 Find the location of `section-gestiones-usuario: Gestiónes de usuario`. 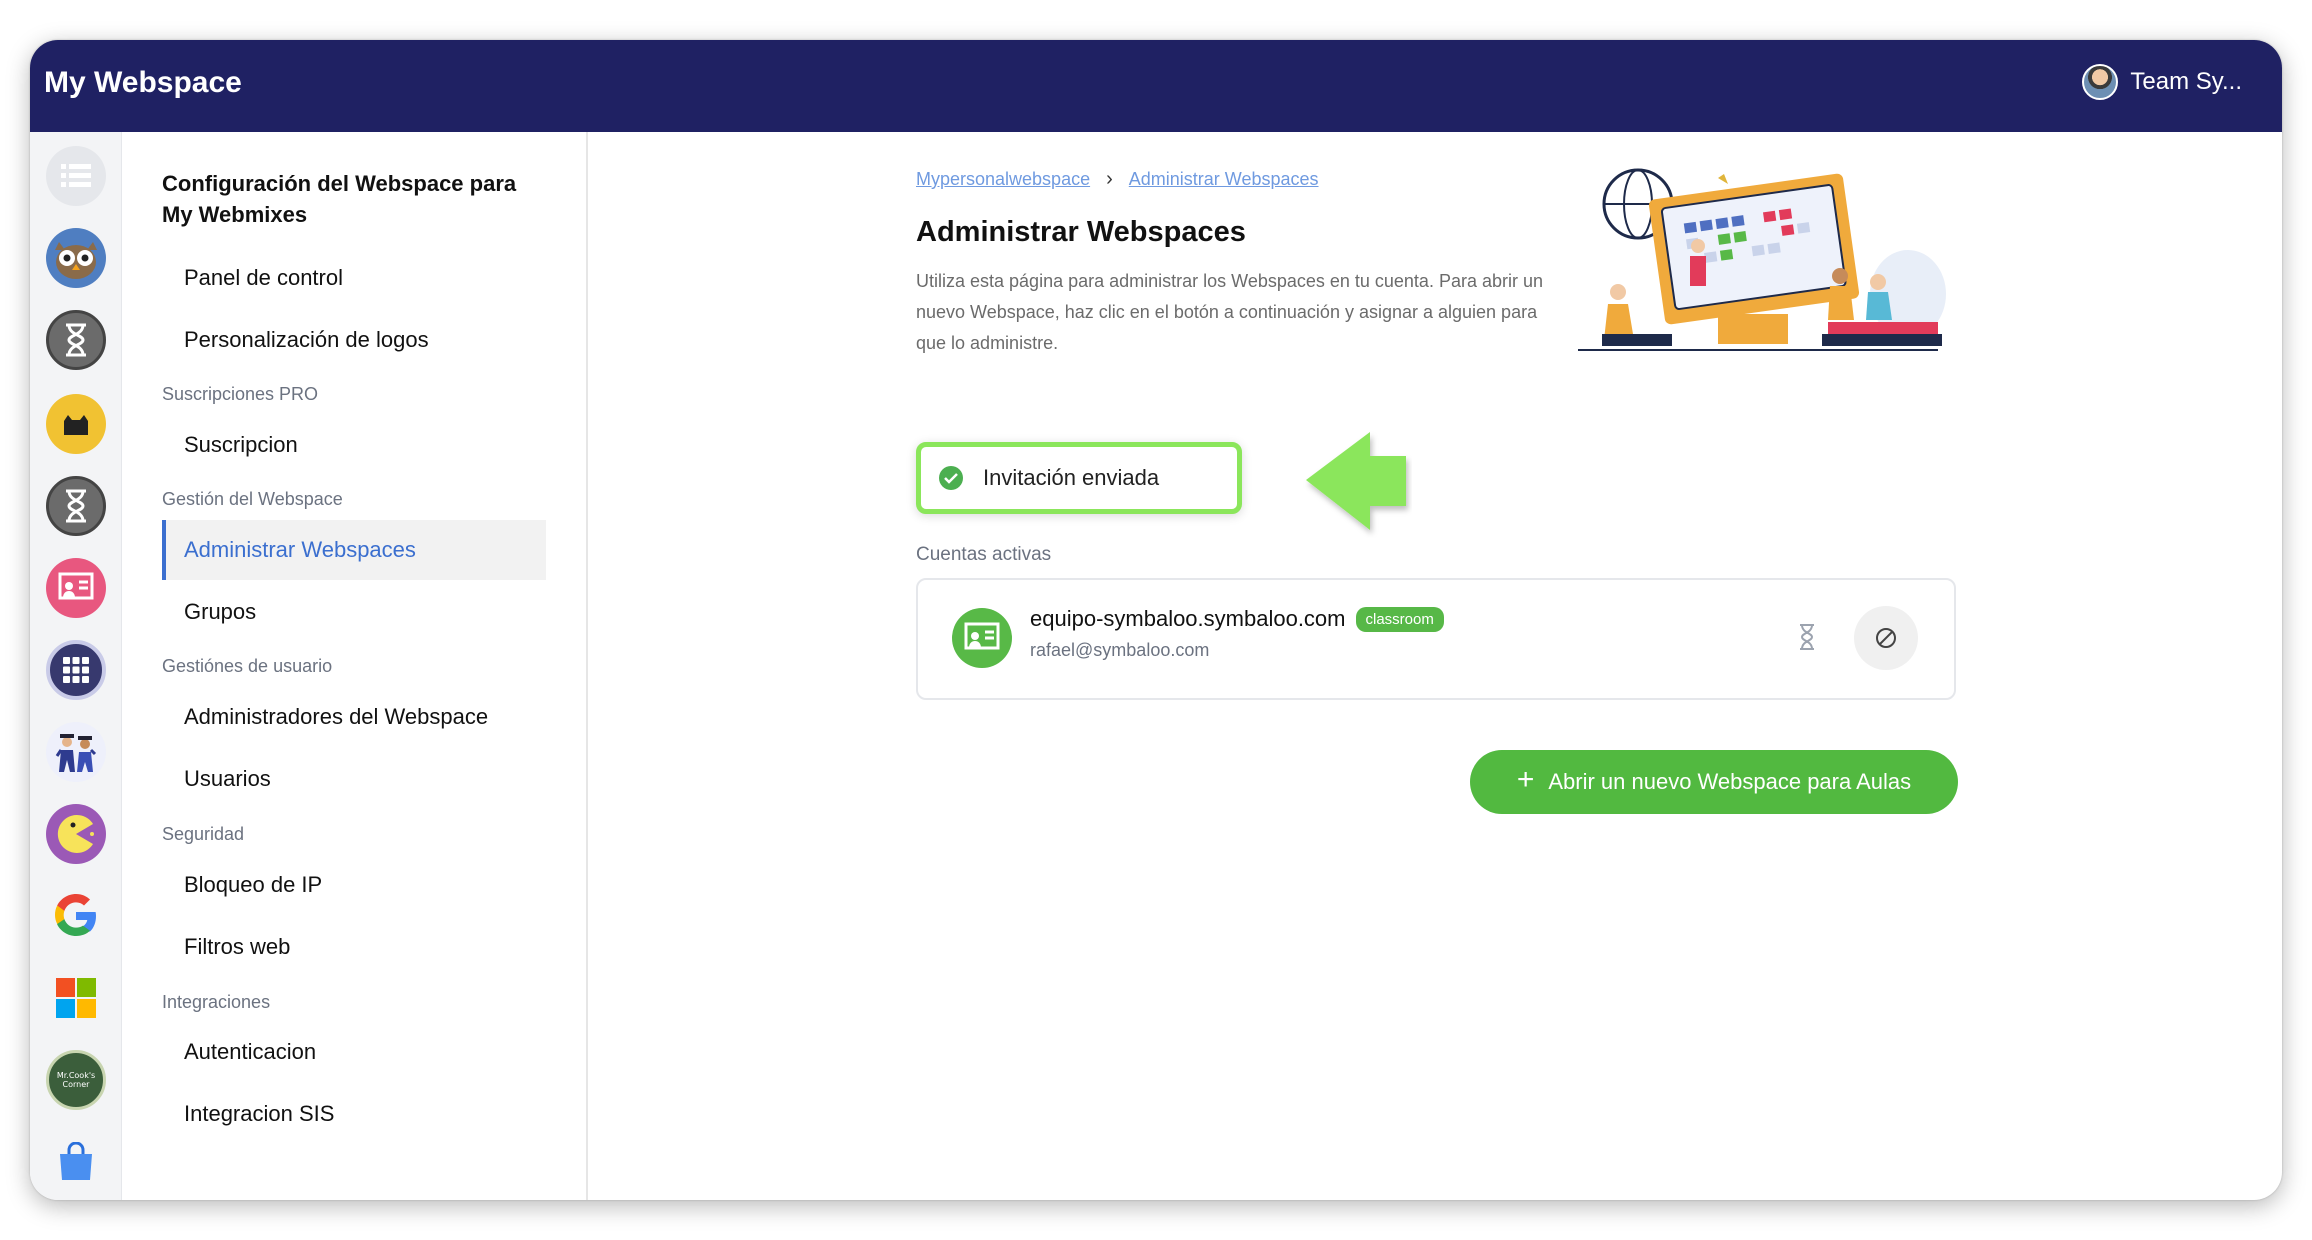

section-gestiones-usuario: Gestiónes de usuario is located at coordinates (247, 666).